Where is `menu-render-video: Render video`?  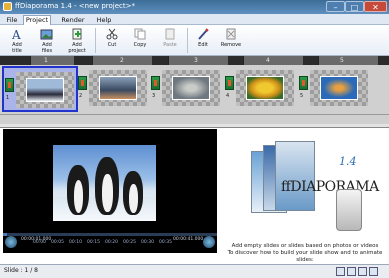
menu-render-video: Render video is located at coordinates (73, 24).